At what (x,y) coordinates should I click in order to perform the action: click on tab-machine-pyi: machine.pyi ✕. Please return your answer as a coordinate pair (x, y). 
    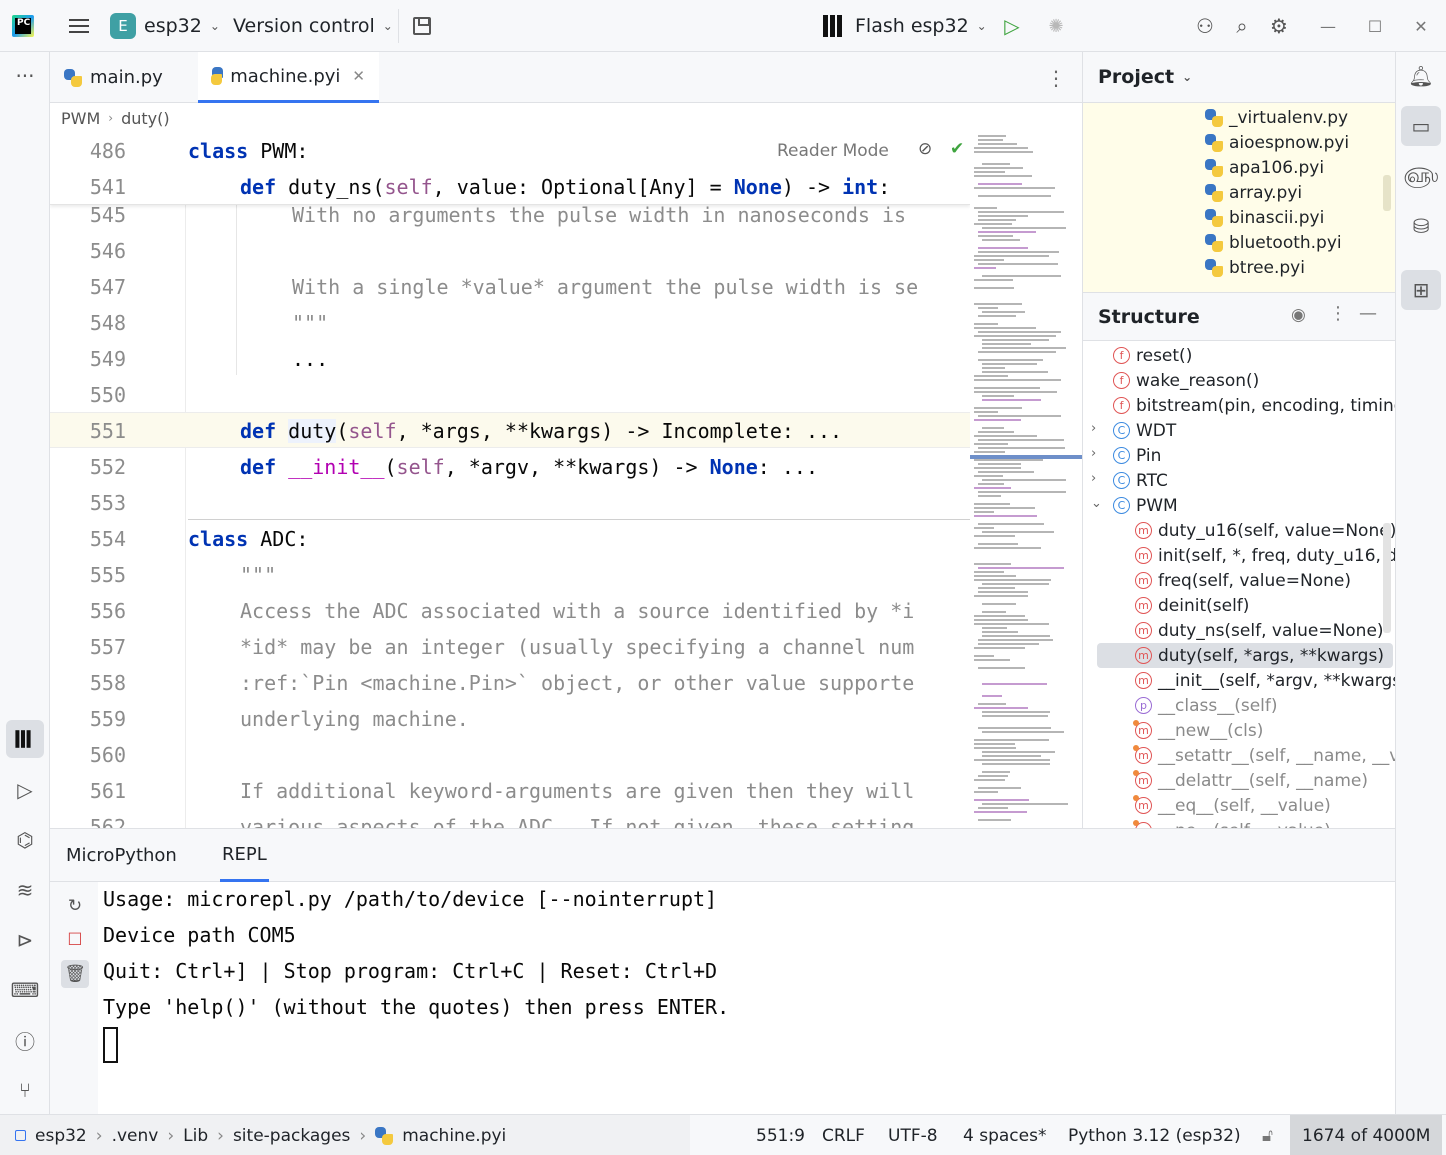
    Looking at the image, I should click on (288, 77).